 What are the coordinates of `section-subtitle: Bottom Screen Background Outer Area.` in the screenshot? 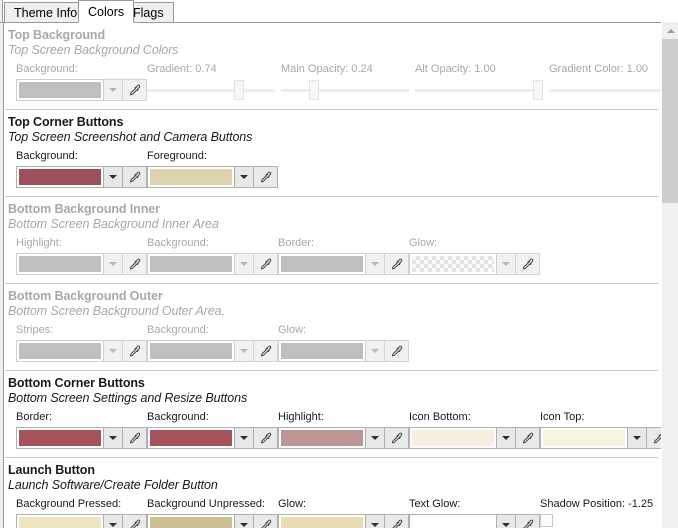 It's located at (116, 311).